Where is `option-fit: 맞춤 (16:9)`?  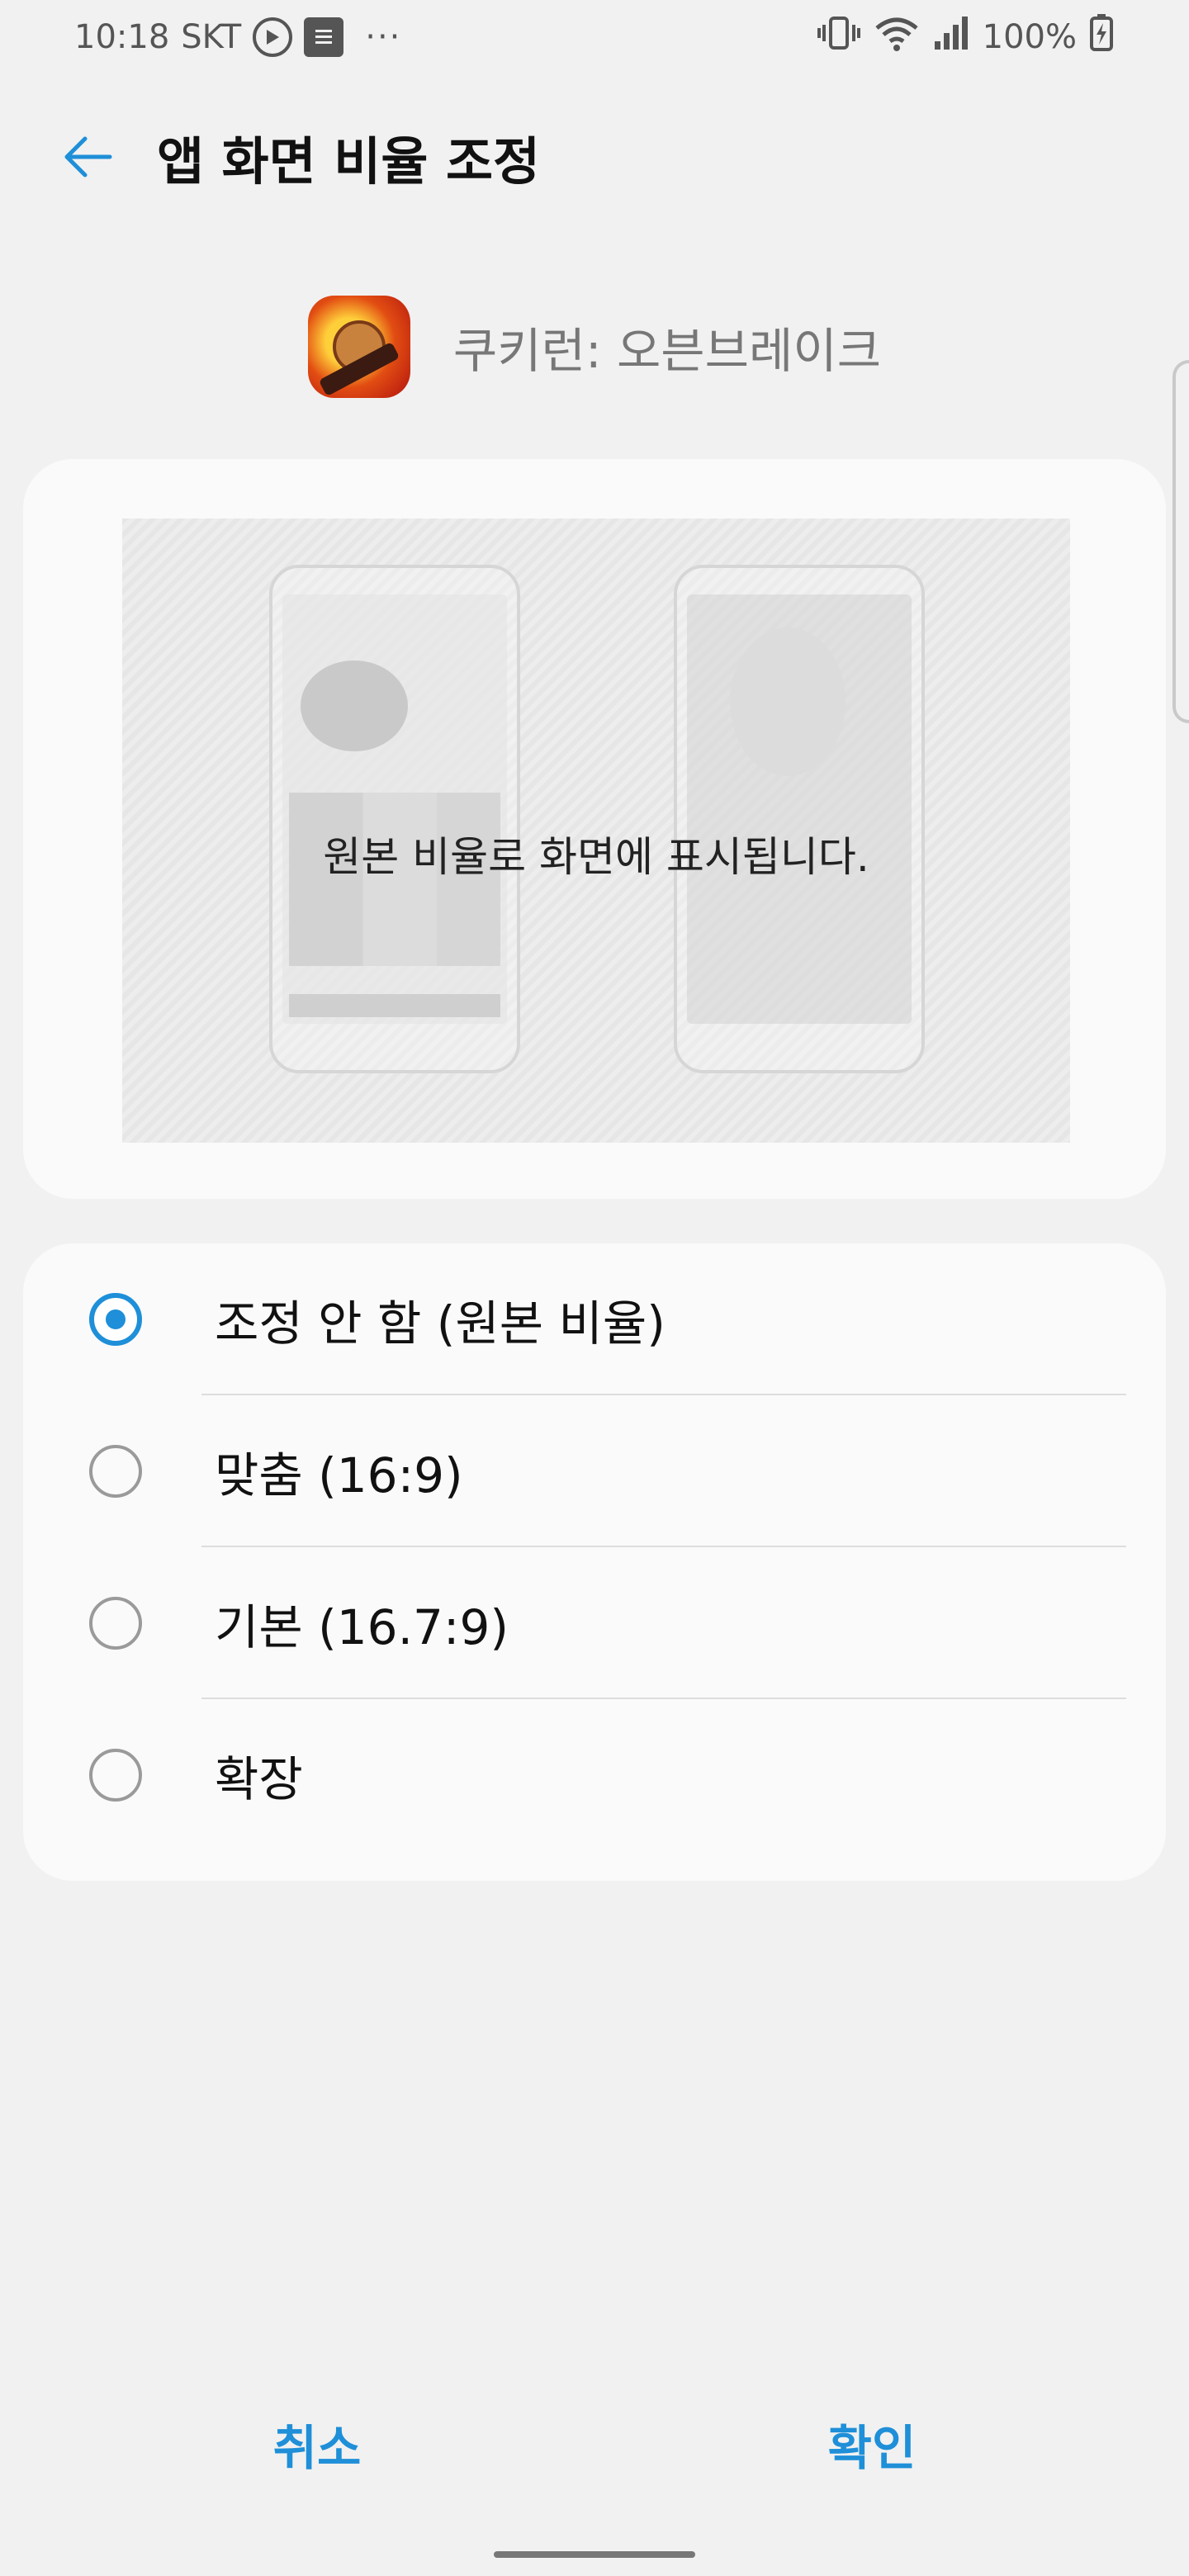 option-fit: 맞춤 (16:9) is located at coordinates (594, 1471).